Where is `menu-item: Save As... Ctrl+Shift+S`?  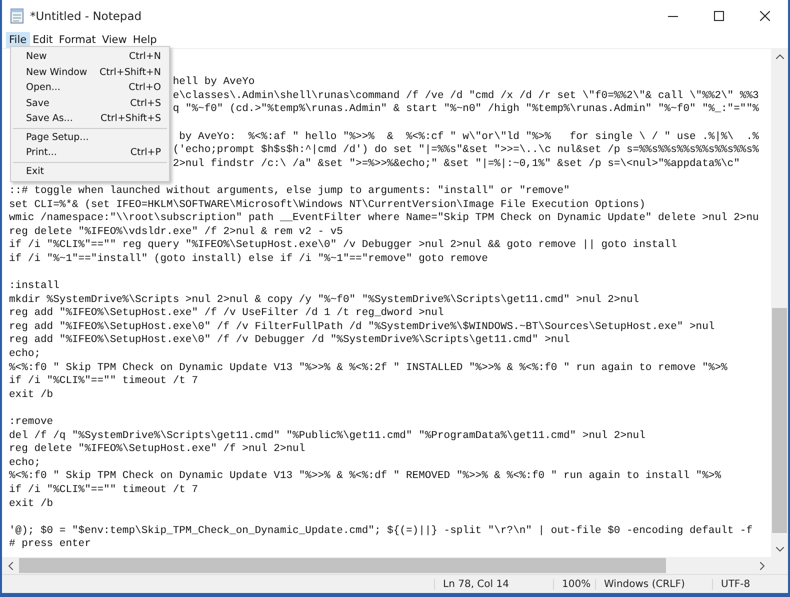 menu-item: Save As... Ctrl+Shift+S is located at coordinates (90, 118).